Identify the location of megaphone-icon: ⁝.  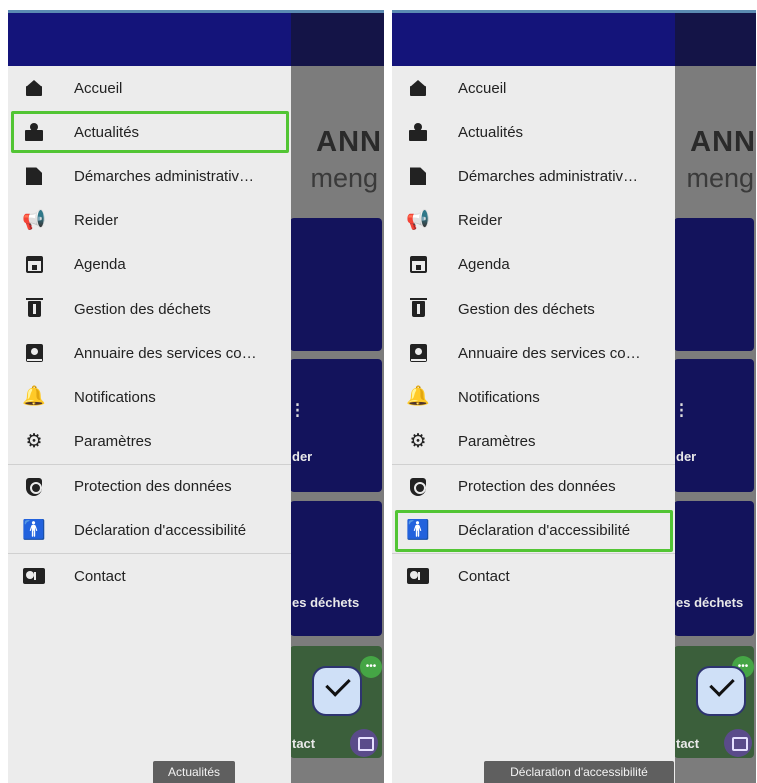
(297, 410).